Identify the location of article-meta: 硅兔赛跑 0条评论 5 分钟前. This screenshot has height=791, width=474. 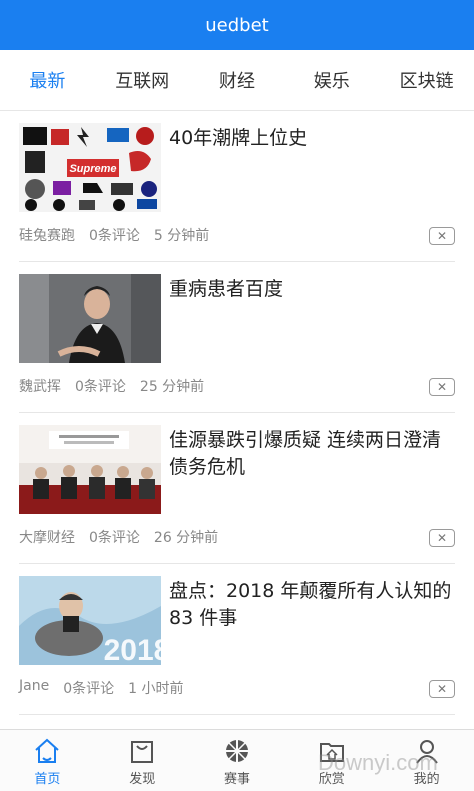
(114, 235).